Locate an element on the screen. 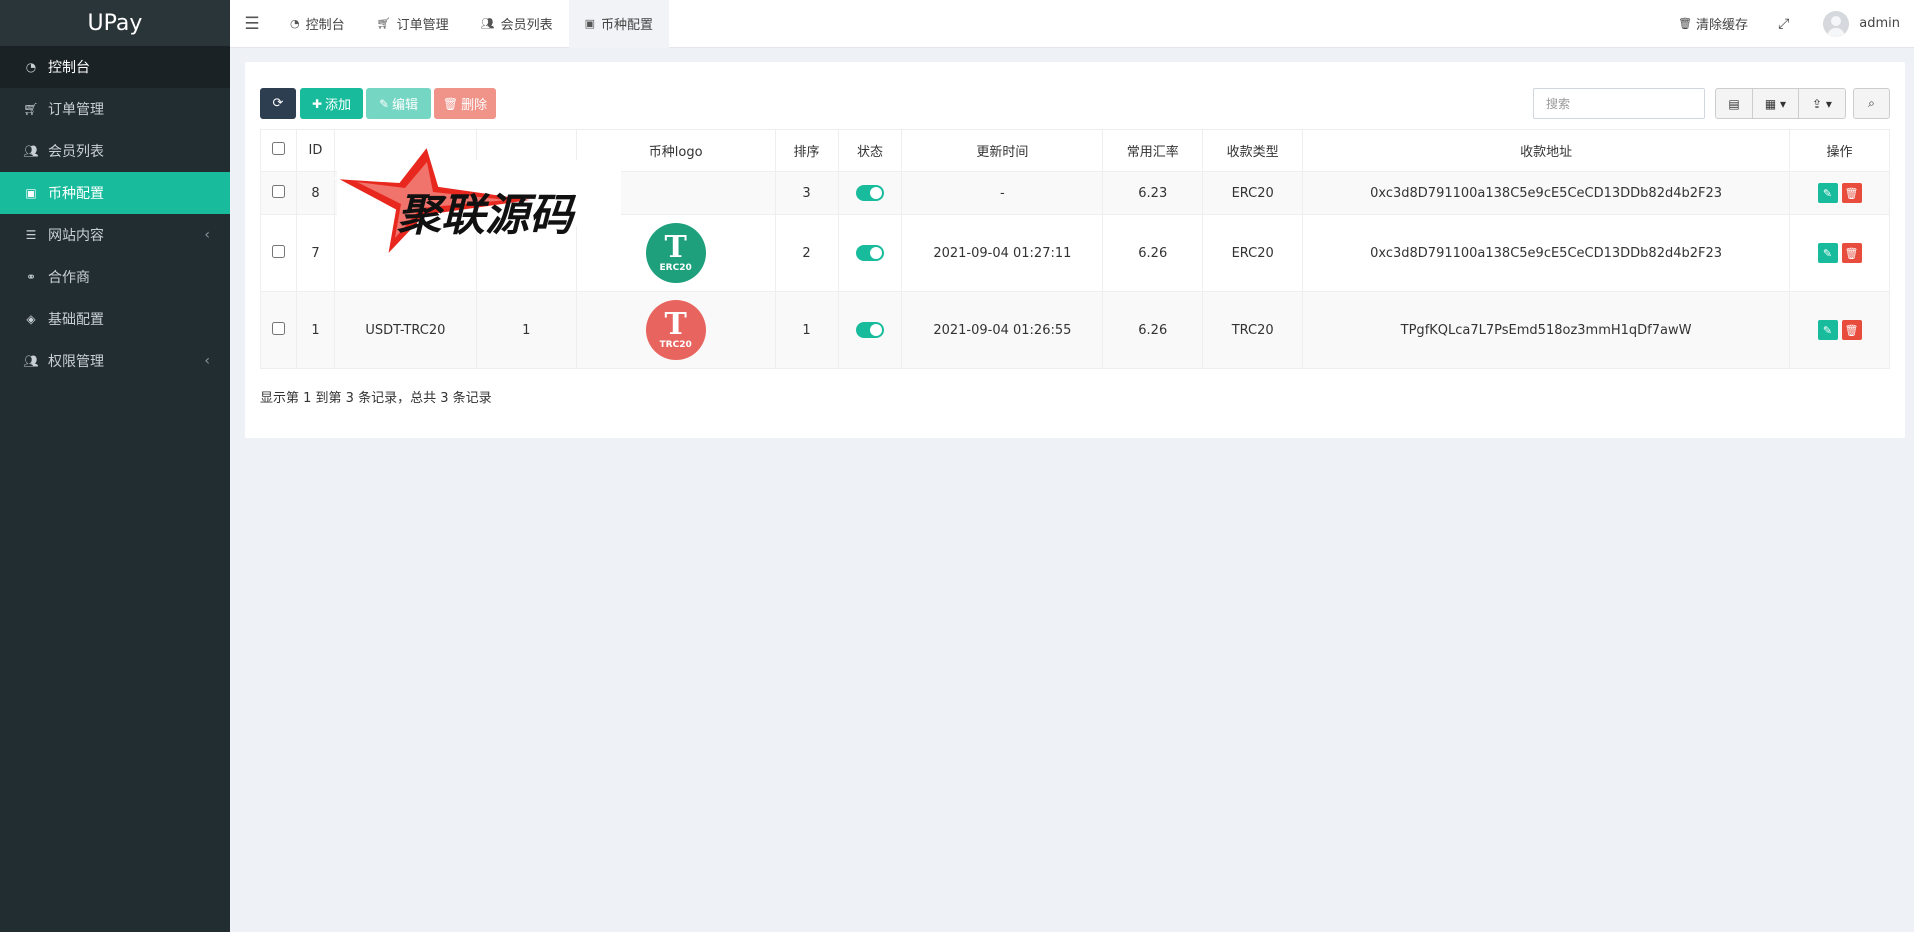 The width and height of the screenshot is (1914, 932). dashboard-icon: ◔ is located at coordinates (31, 67).